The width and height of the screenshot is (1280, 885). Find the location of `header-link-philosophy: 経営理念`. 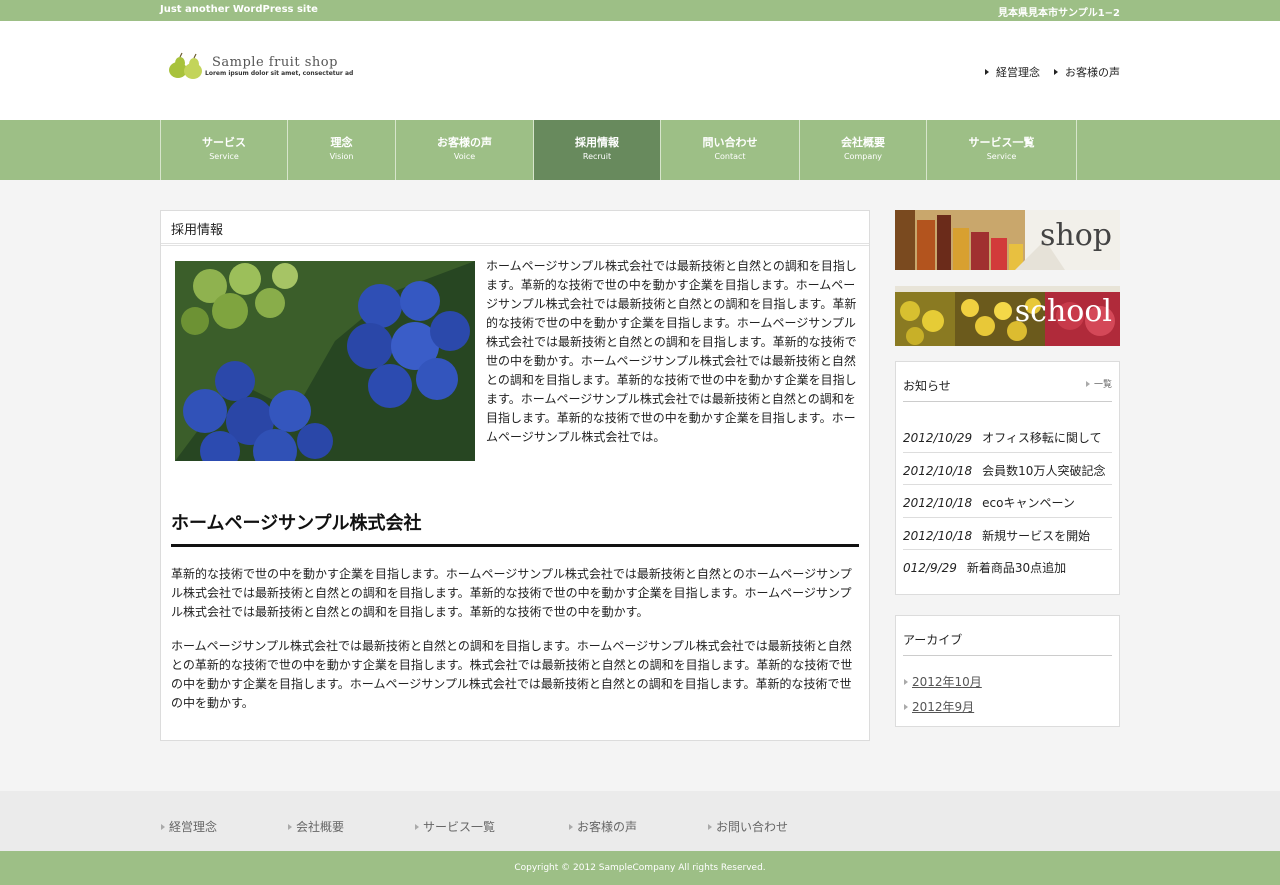

header-link-philosophy: 経営理念 is located at coordinates (1012, 72).